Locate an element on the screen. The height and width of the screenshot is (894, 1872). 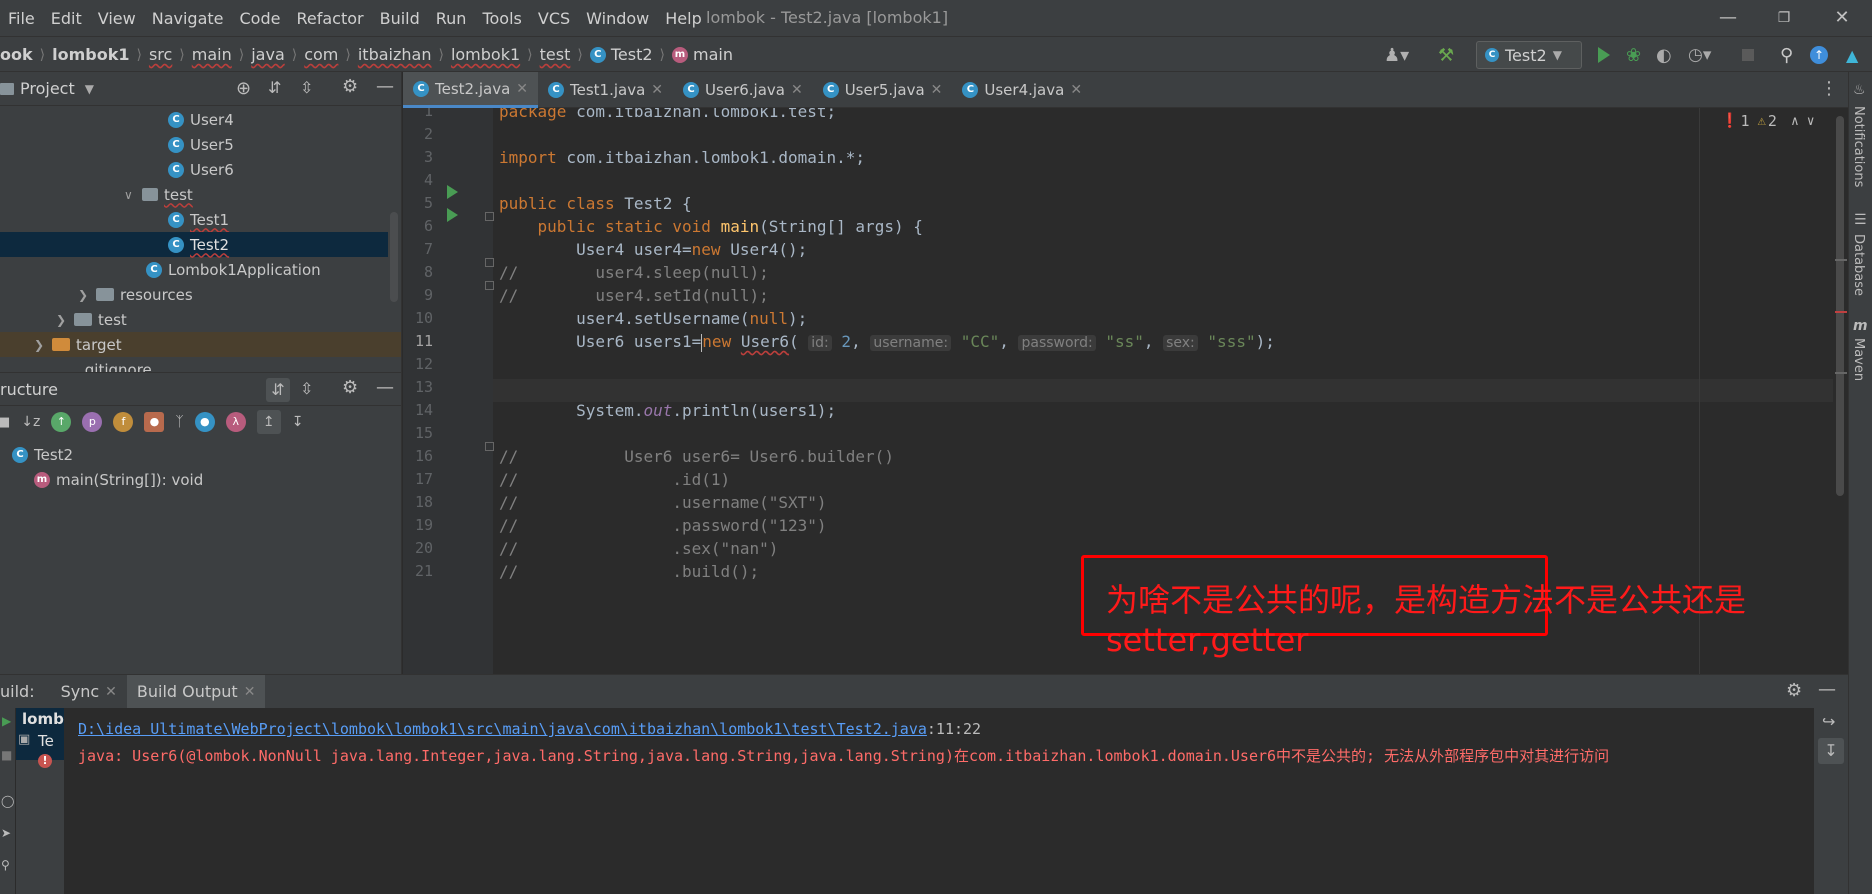
breadcrumb-item: java is located at coordinates (268, 54).